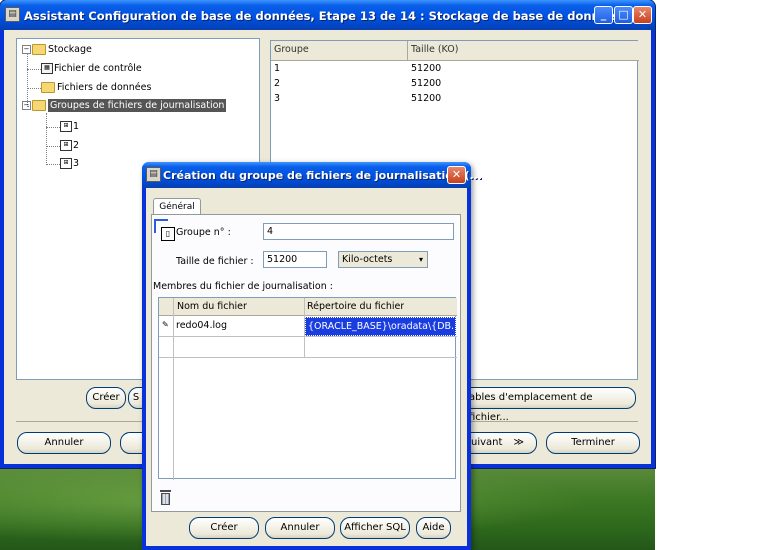 This screenshot has width=760, height=550. Describe the element at coordinates (215, 261) in the screenshot. I see `file-size-label: Taille de fichier :` at that location.